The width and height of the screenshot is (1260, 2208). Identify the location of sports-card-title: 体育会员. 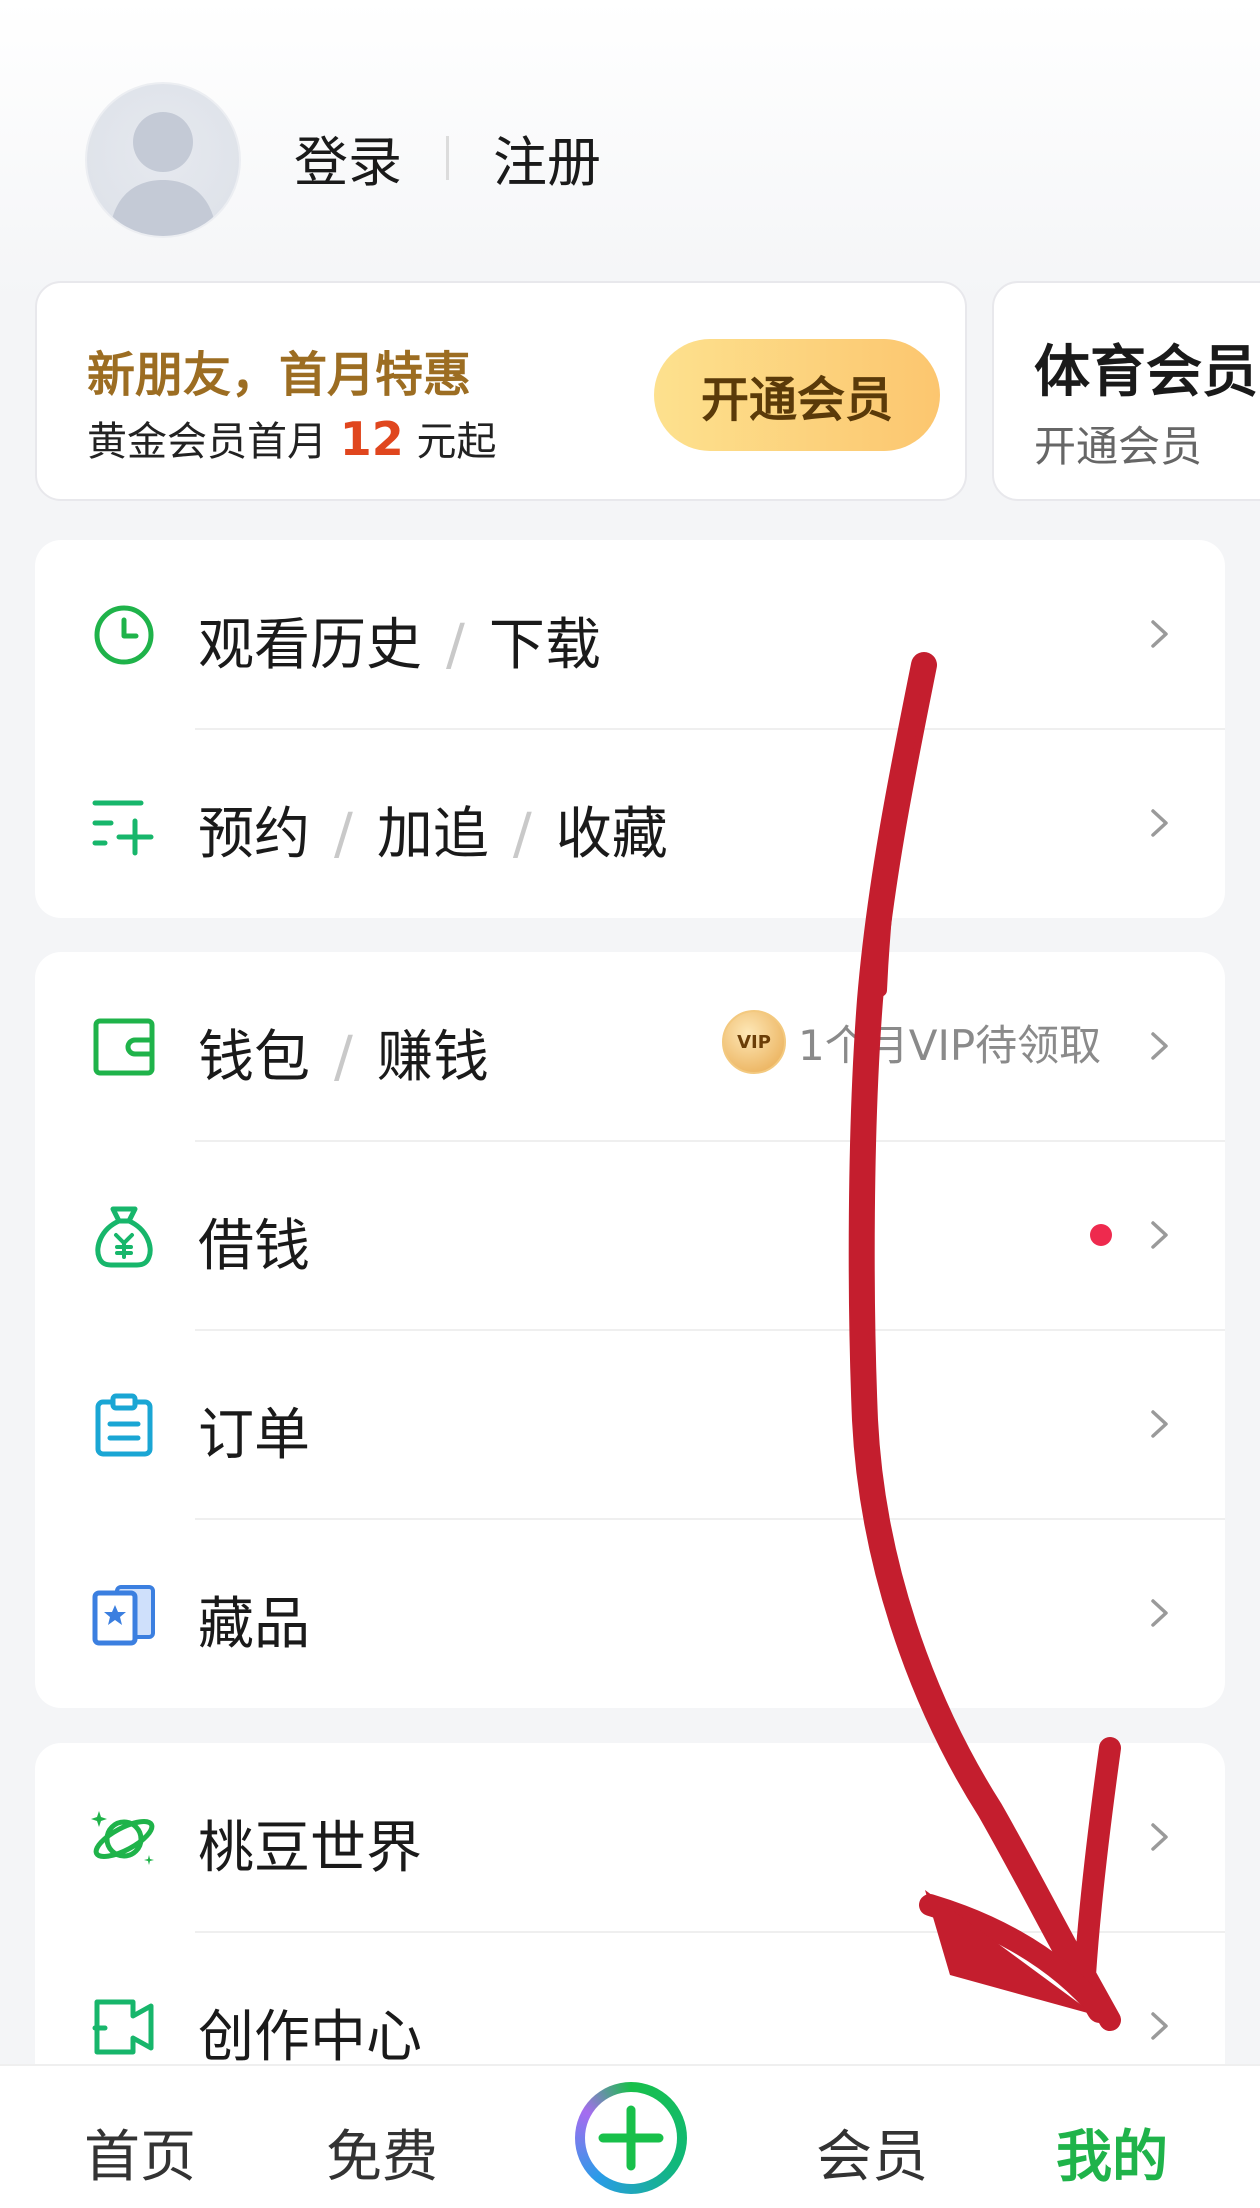
(1146, 372).